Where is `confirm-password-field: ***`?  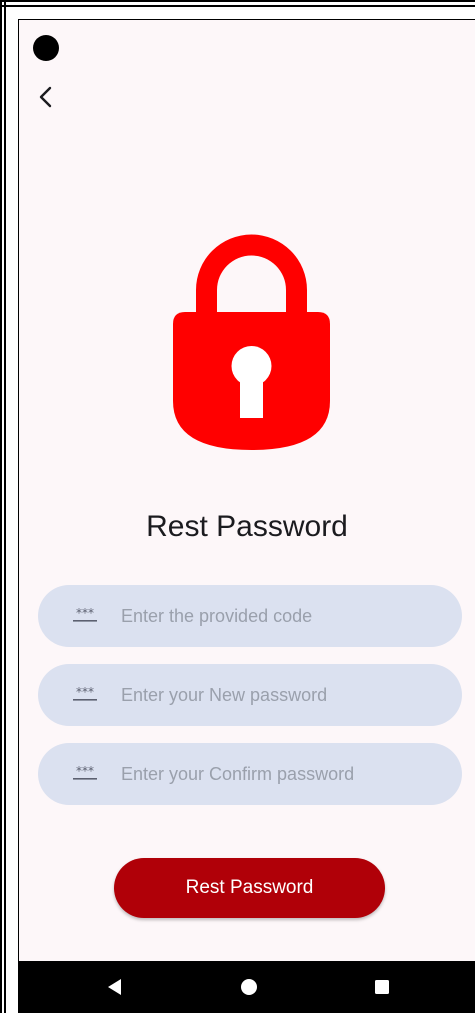
confirm-password-field: *** is located at coordinates (250, 774).